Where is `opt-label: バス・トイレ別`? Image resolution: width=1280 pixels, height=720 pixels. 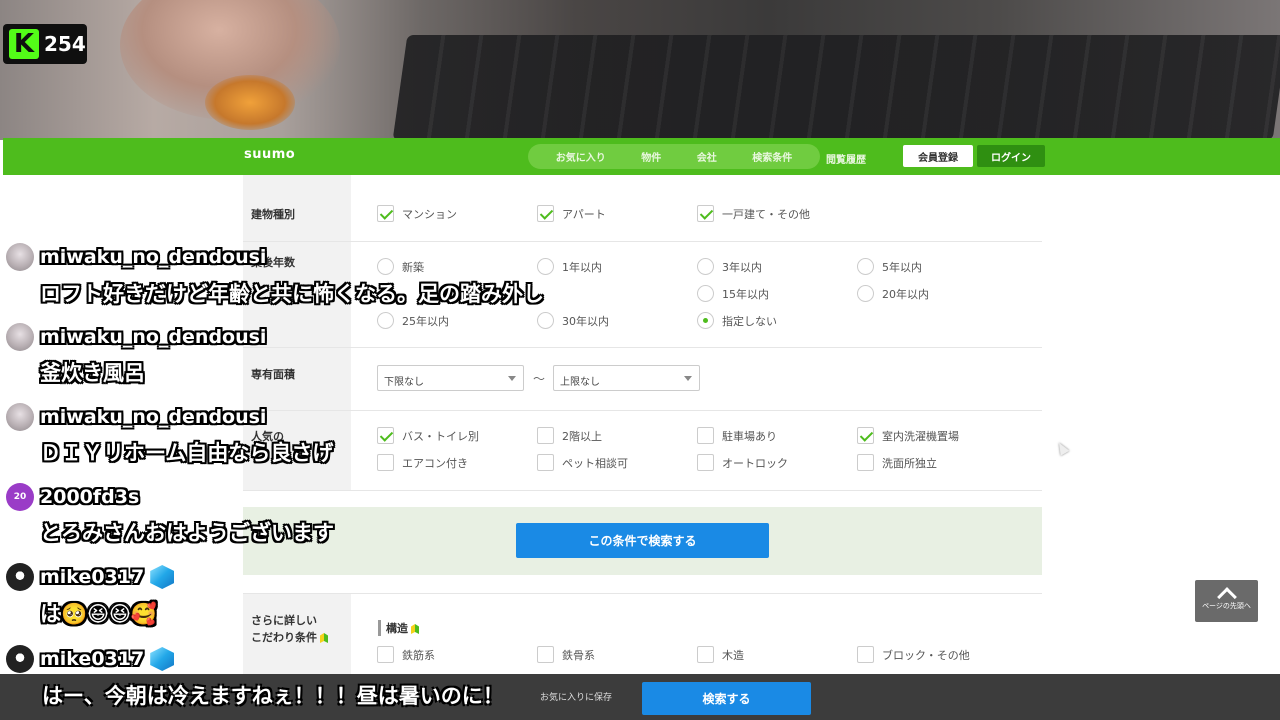 opt-label: バス・トイレ別 is located at coordinates (440, 436).